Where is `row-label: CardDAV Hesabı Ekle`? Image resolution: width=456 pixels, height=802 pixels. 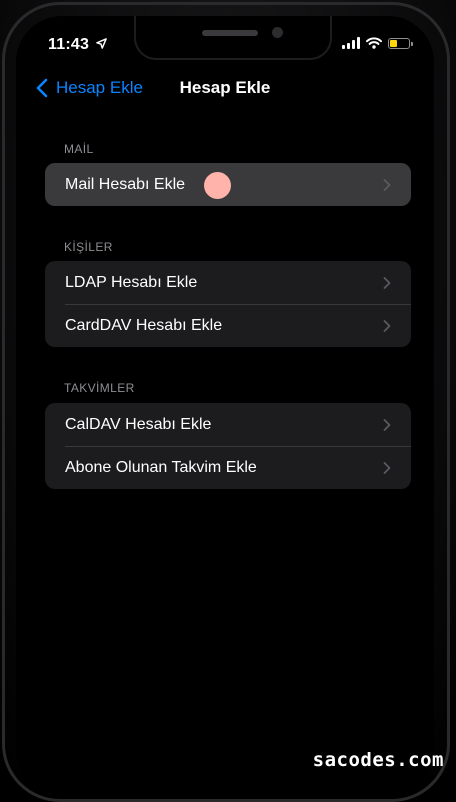 row-label: CardDAV Hesabı Ekle is located at coordinates (144, 325).